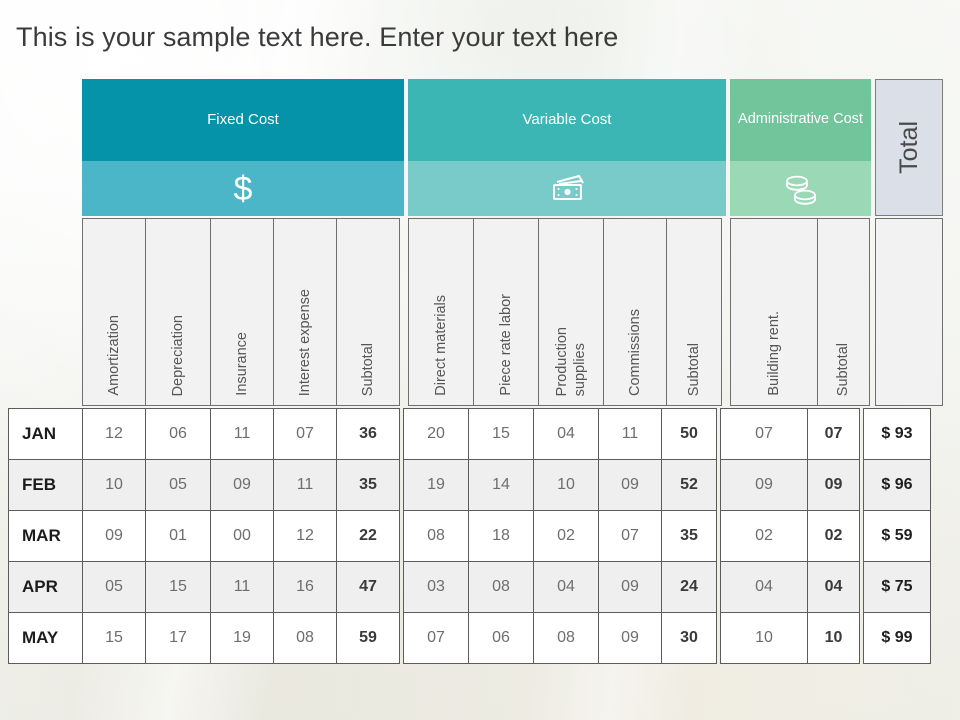 The image size is (960, 720). Describe the element at coordinates (178, 536) in the screenshot. I see `cell-fixed-1: 01` at that location.